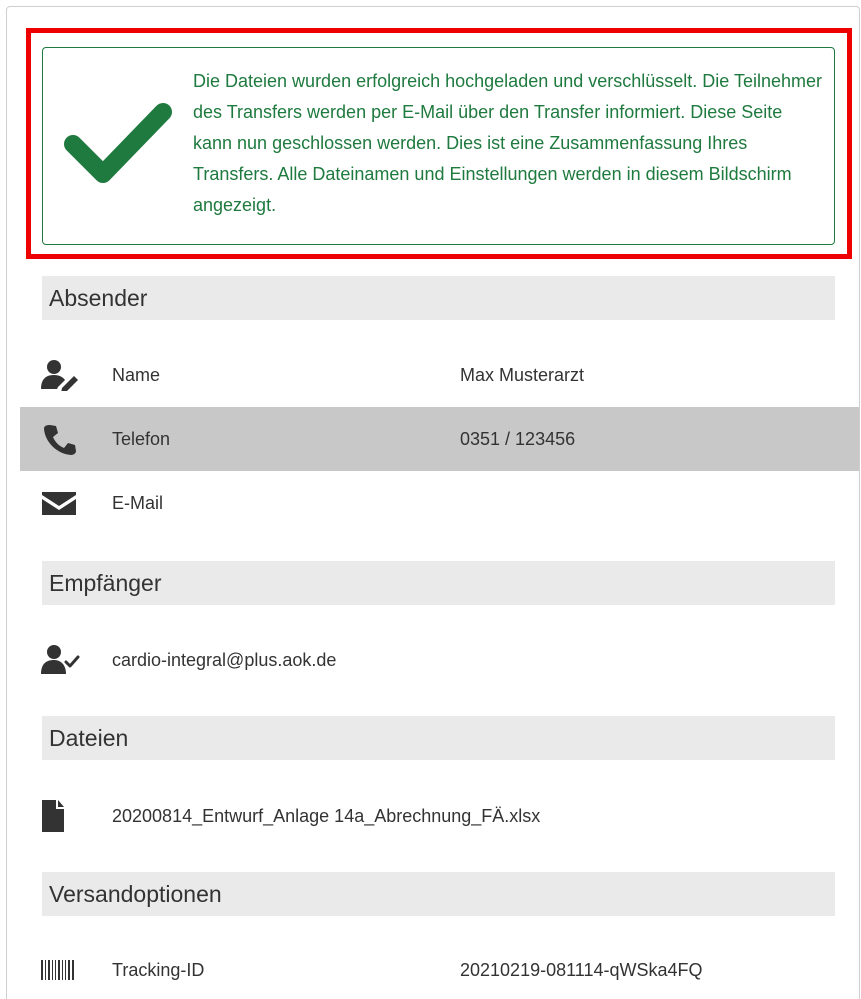 The height and width of the screenshot is (999, 861). I want to click on section-title-sender: Absender, so click(438, 298).